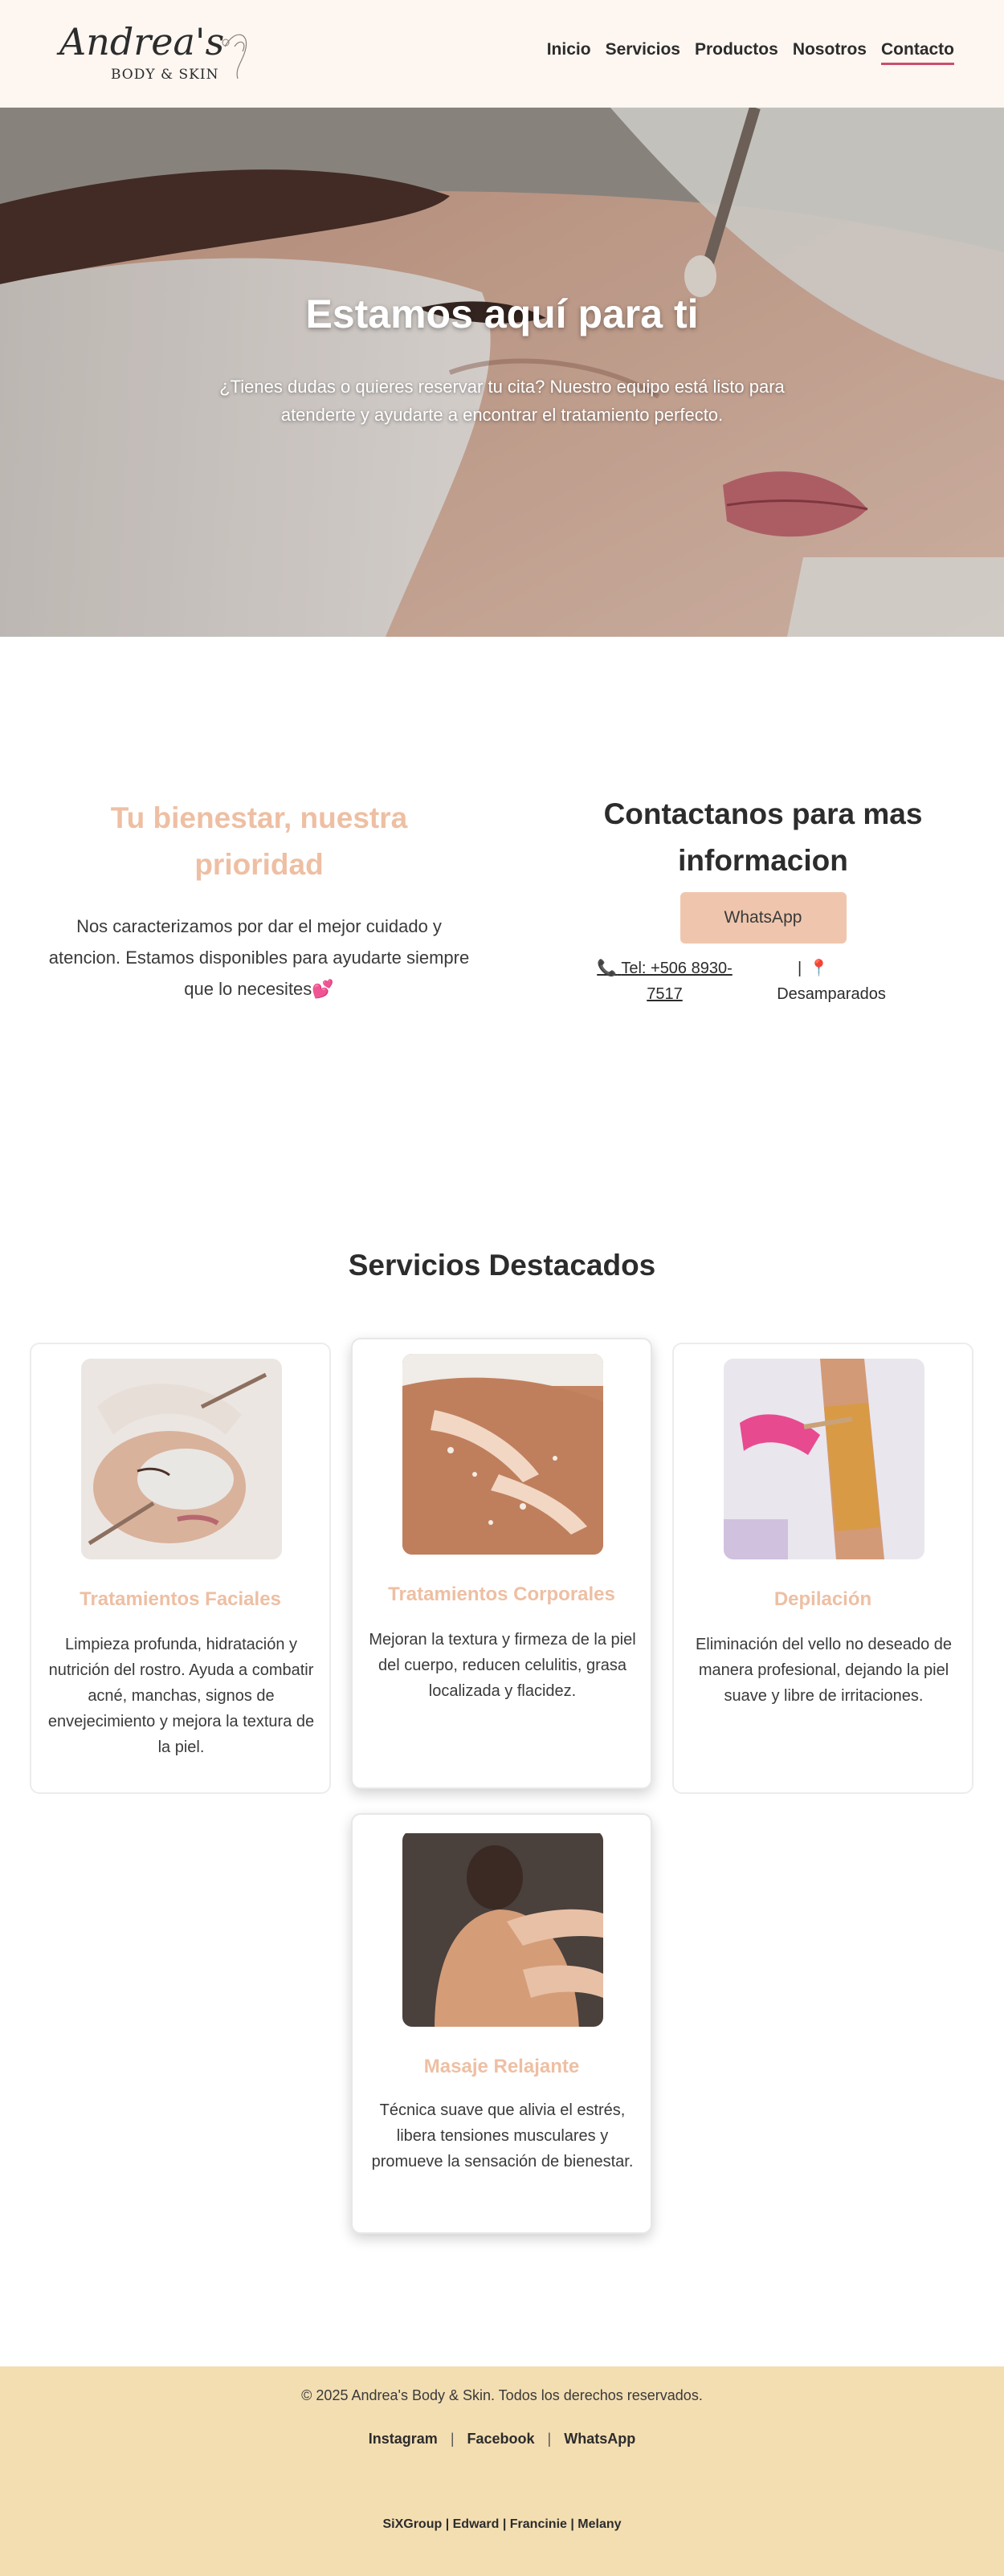 This screenshot has height=2576, width=1004. Describe the element at coordinates (502, 313) in the screenshot. I see `hero-title: Estamos aquí para ti` at that location.